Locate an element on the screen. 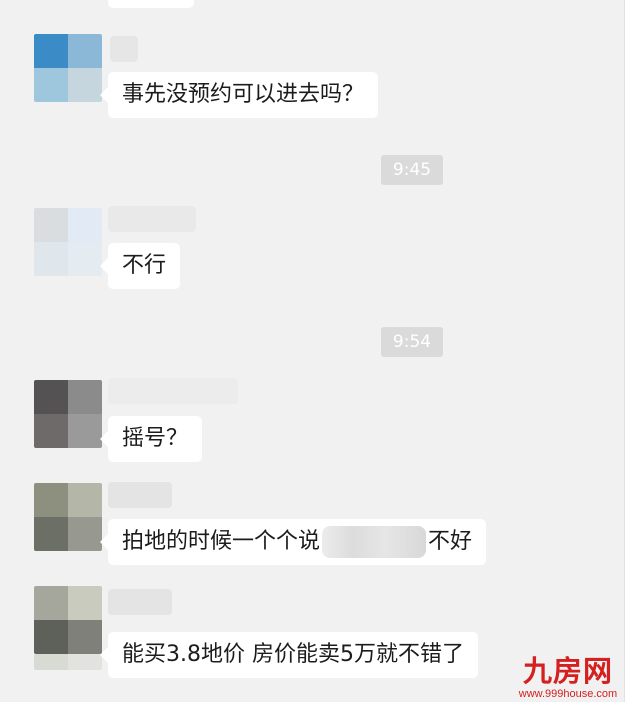 Image resolution: width=625 pixels, height=702 pixels. message-bubble: 事先没预约可以进去吗？ is located at coordinates (239, 95).